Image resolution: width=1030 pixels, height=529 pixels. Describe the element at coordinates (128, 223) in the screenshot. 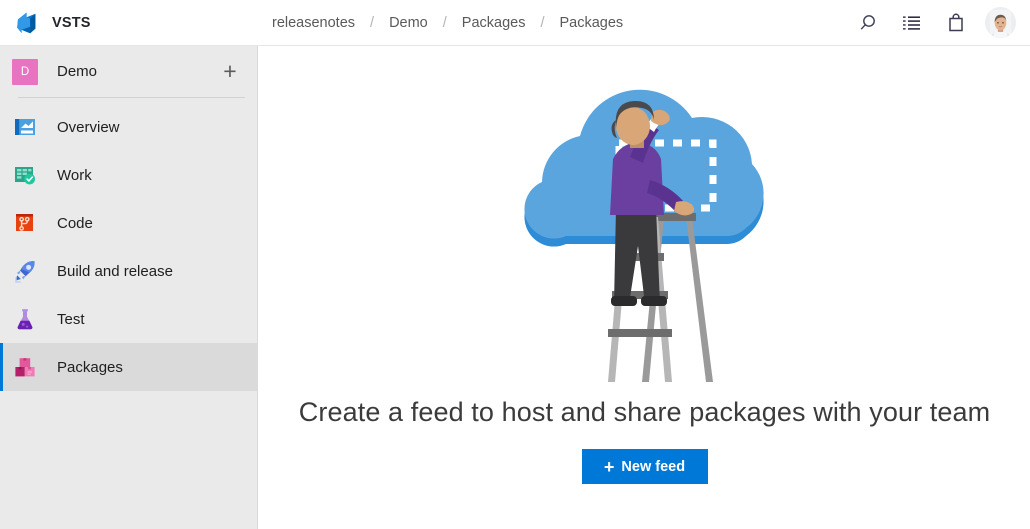

I see `sidebar-item-code: Code` at that location.